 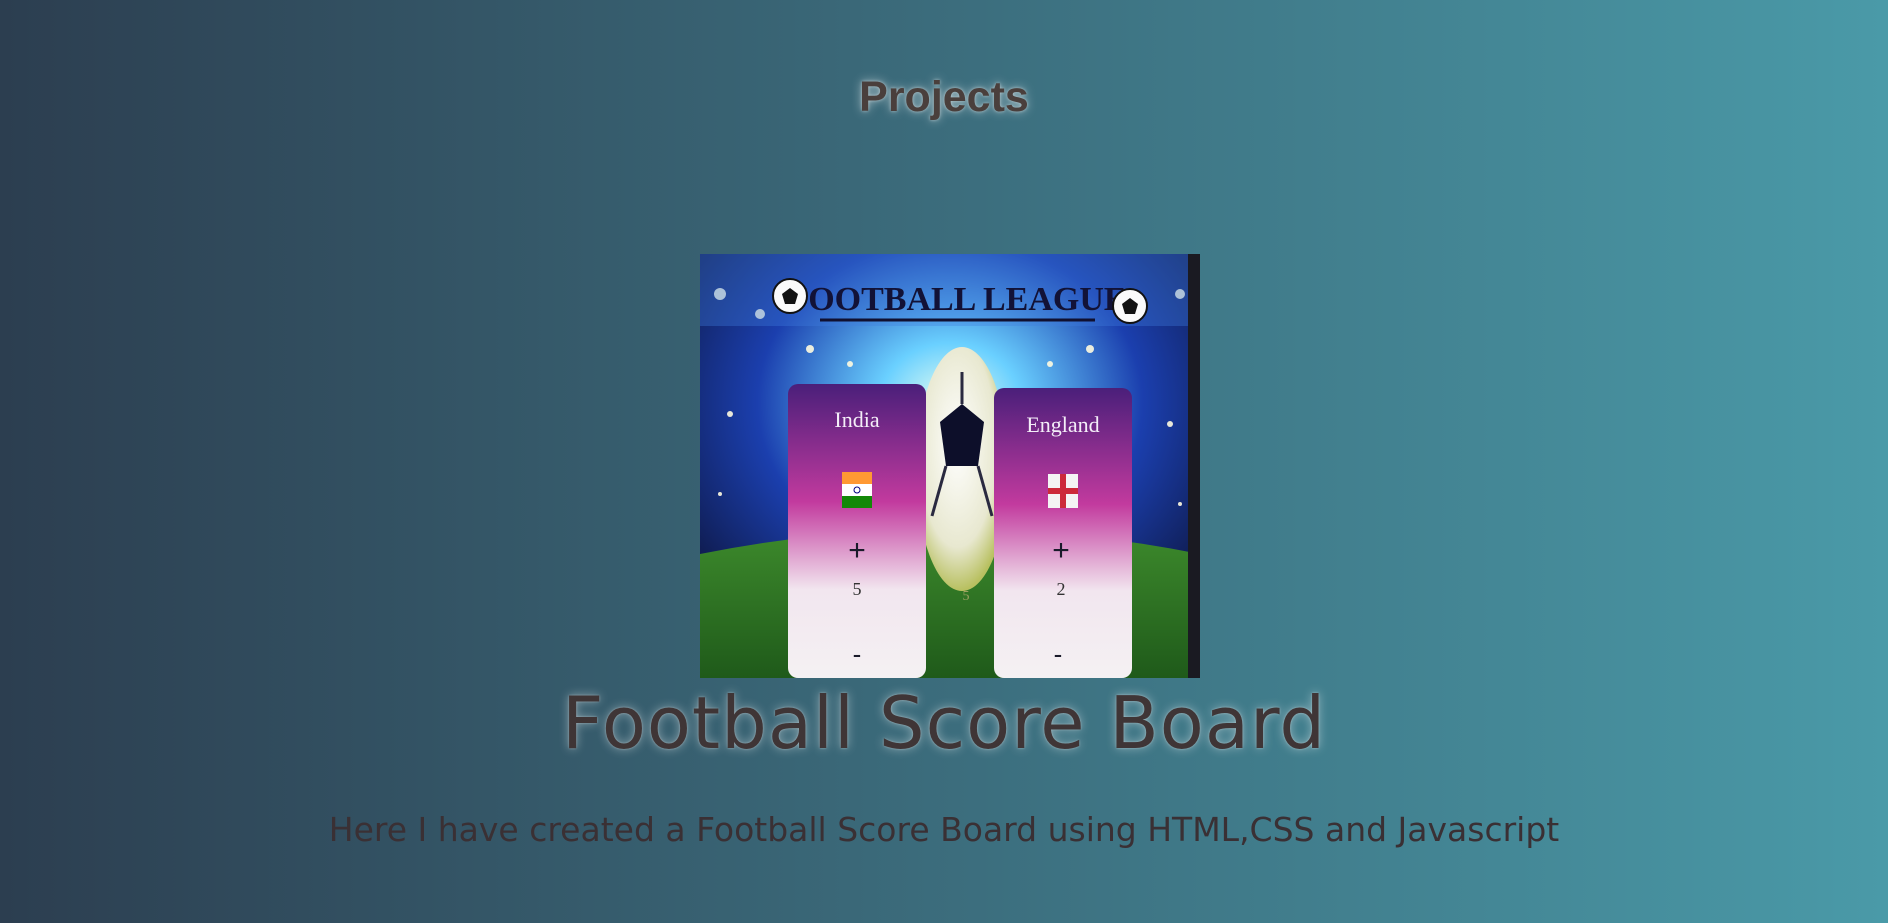 What do you see at coordinates (1058, 654) in the screenshot?
I see `decrement-button-right: -` at bounding box center [1058, 654].